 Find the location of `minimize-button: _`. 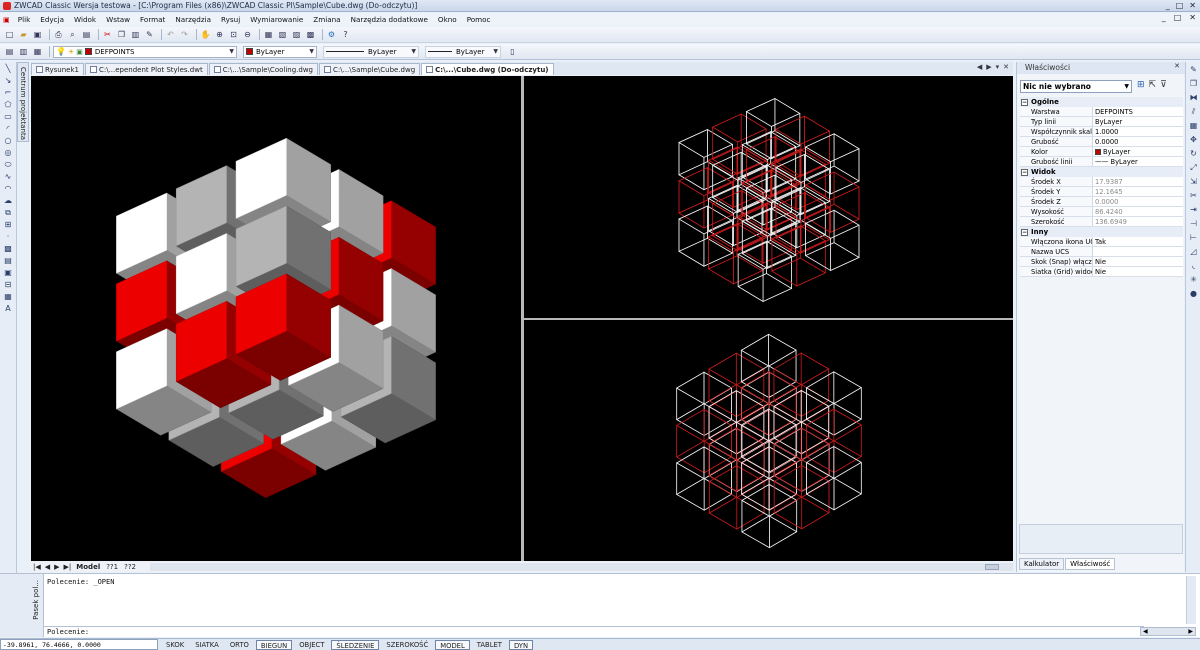

minimize-button: _ is located at coordinates (1168, 5).